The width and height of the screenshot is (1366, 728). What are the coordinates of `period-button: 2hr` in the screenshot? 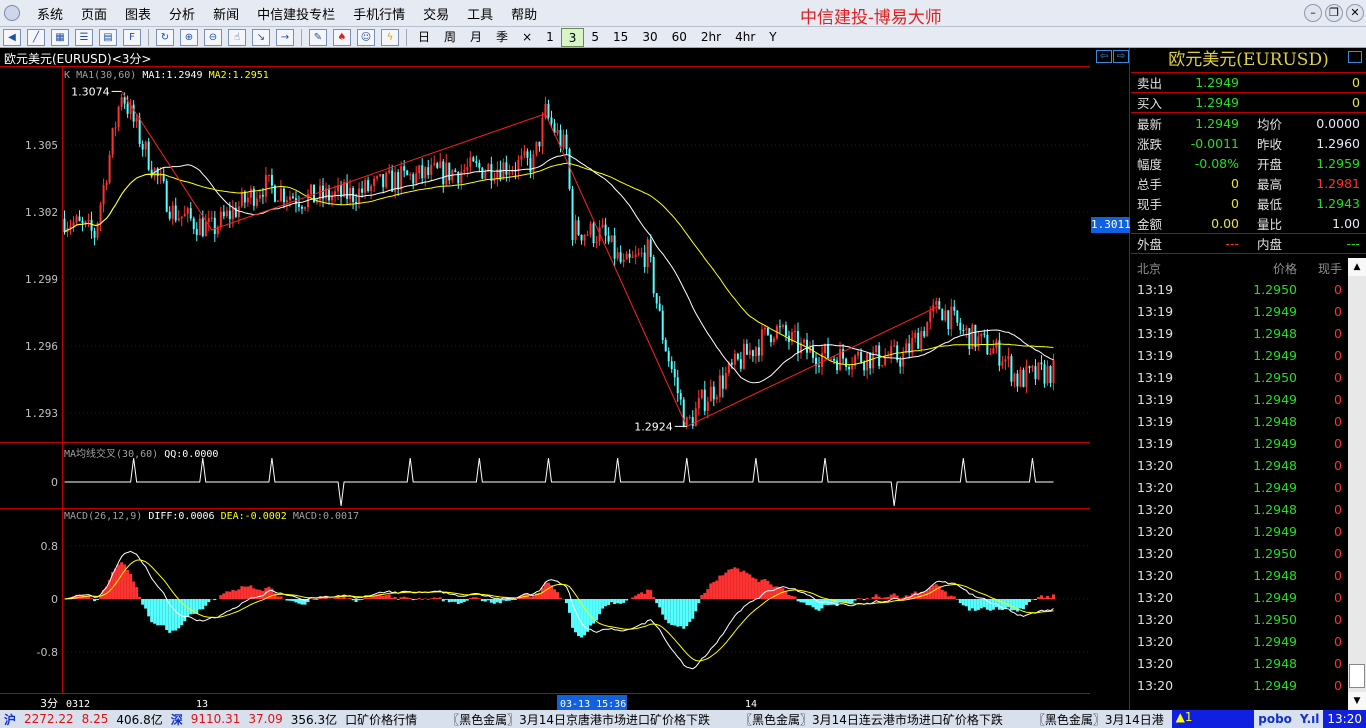 It's located at (711, 37).